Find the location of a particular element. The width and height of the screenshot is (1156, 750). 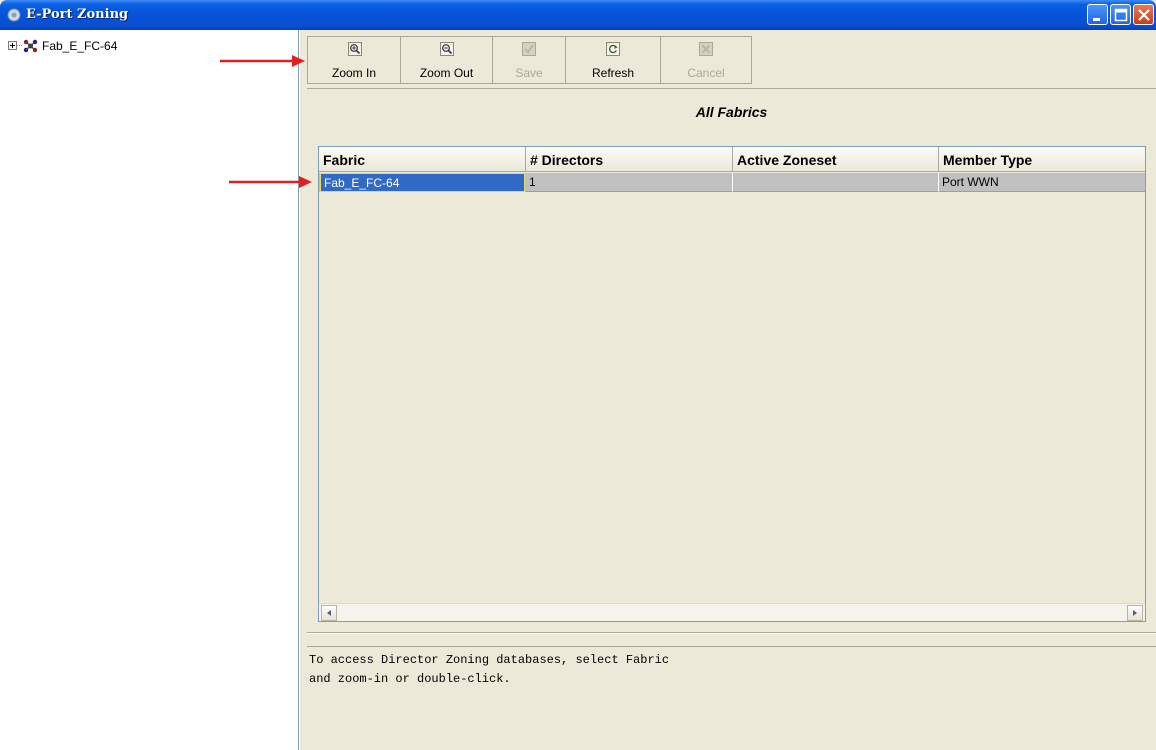

zoom-in-button: Zoom In is located at coordinates (354, 60).